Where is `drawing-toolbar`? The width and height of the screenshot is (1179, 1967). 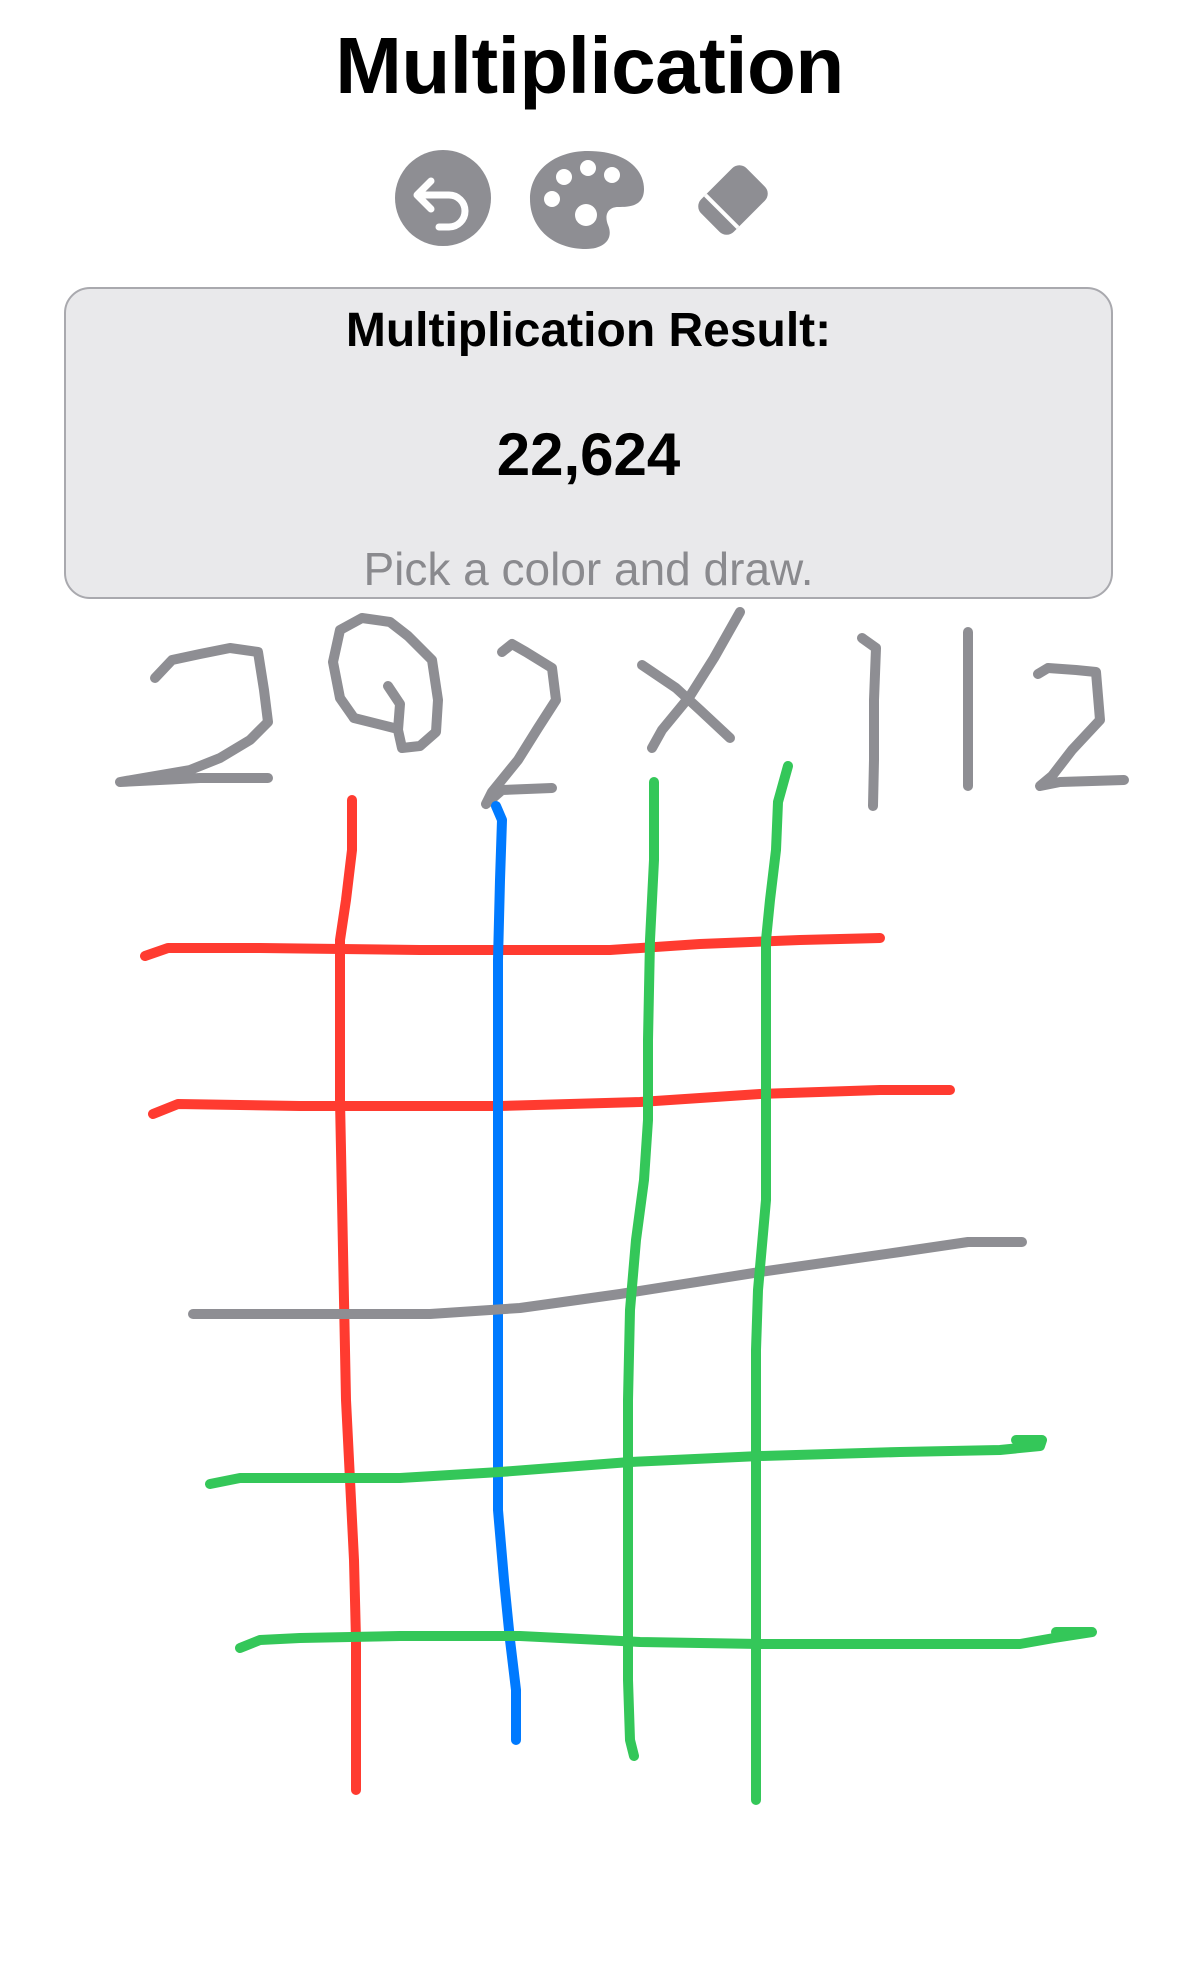 drawing-toolbar is located at coordinates (589, 200).